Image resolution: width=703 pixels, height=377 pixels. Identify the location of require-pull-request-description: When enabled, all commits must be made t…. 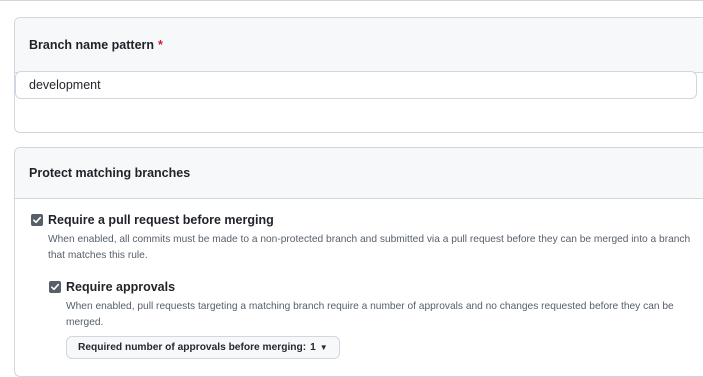
(369, 247).